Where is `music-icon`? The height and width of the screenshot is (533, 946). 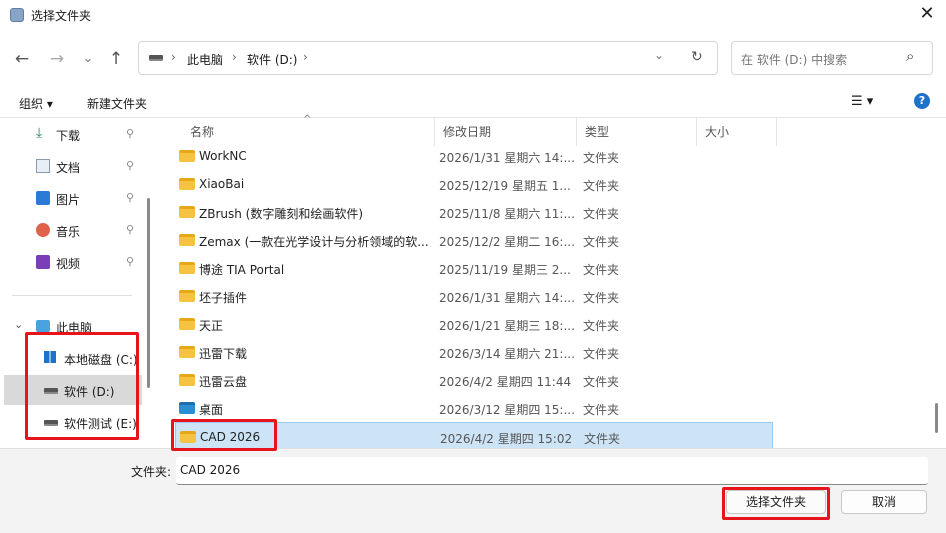 music-icon is located at coordinates (43, 230).